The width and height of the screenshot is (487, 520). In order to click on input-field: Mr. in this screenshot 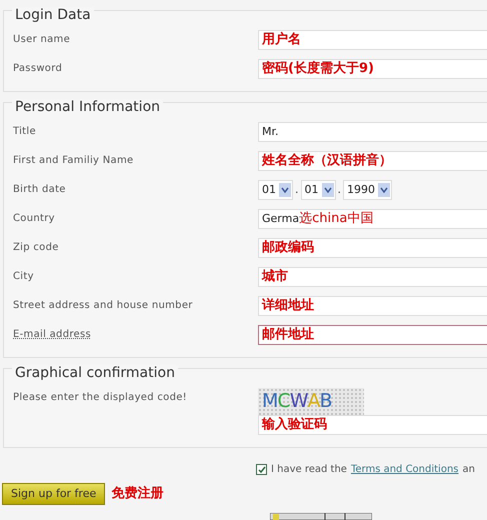, I will do `click(372, 132)`.